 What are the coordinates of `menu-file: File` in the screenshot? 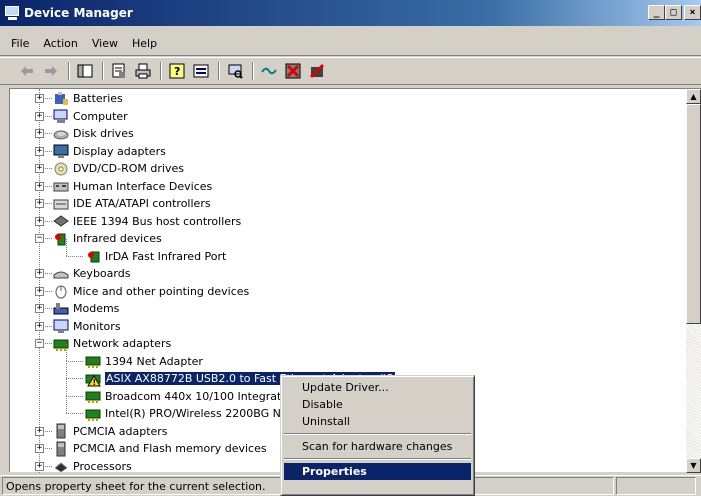 It's located at (20, 43).